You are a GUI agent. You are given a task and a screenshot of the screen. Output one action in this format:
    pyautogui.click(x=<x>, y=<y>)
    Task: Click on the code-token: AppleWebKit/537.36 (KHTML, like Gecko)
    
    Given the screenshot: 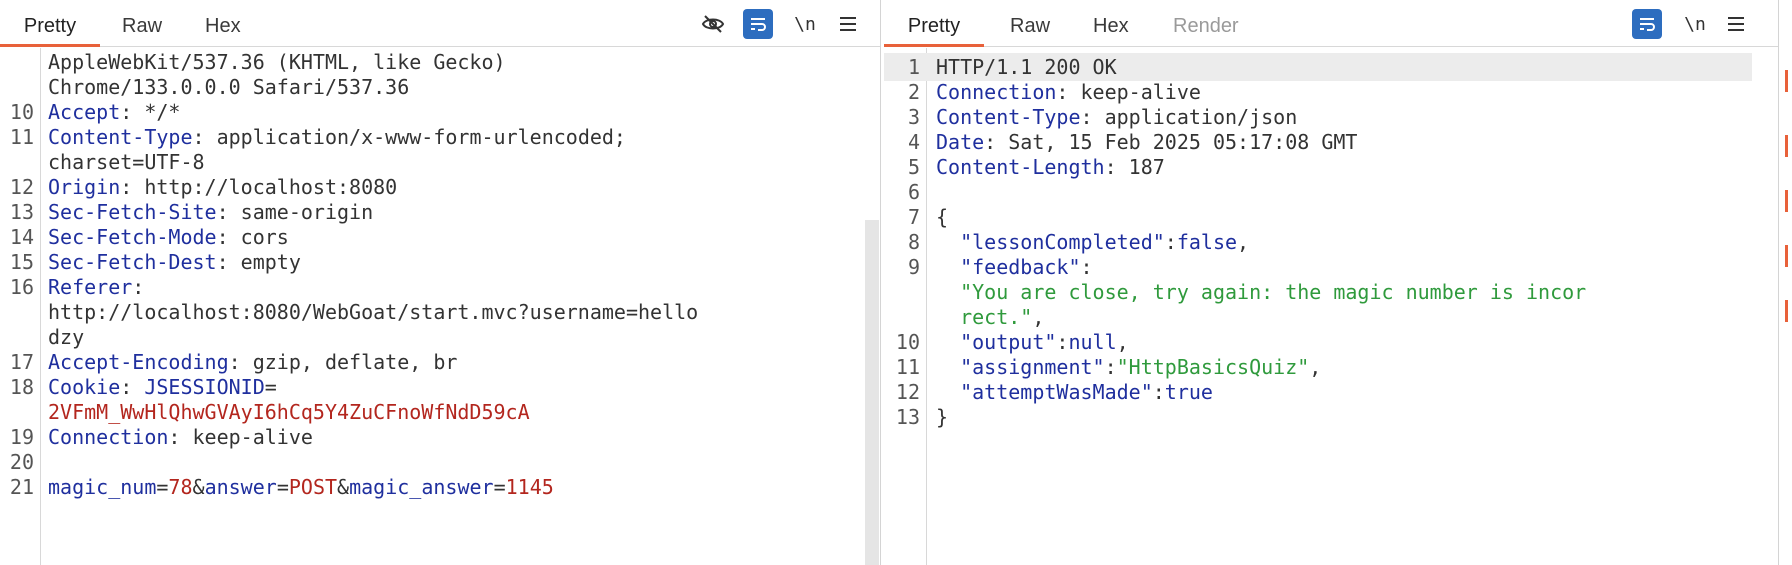 What is the action you would take?
    pyautogui.click(x=277, y=62)
    